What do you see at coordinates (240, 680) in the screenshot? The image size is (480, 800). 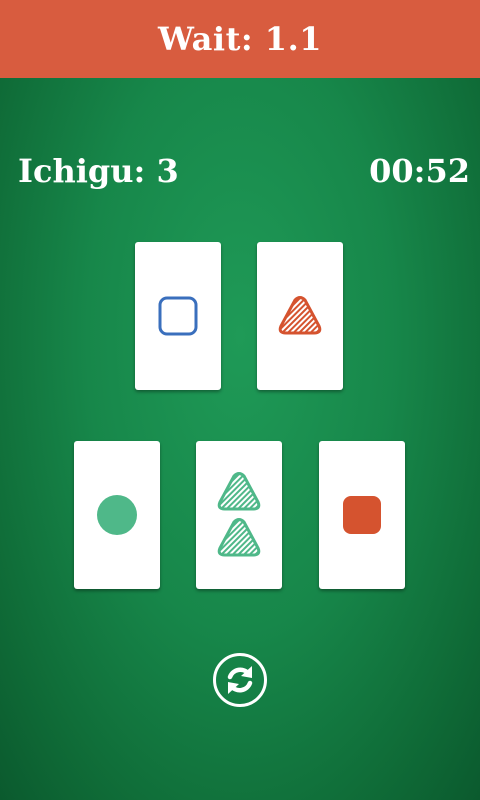 I see `refresh-icon` at bounding box center [240, 680].